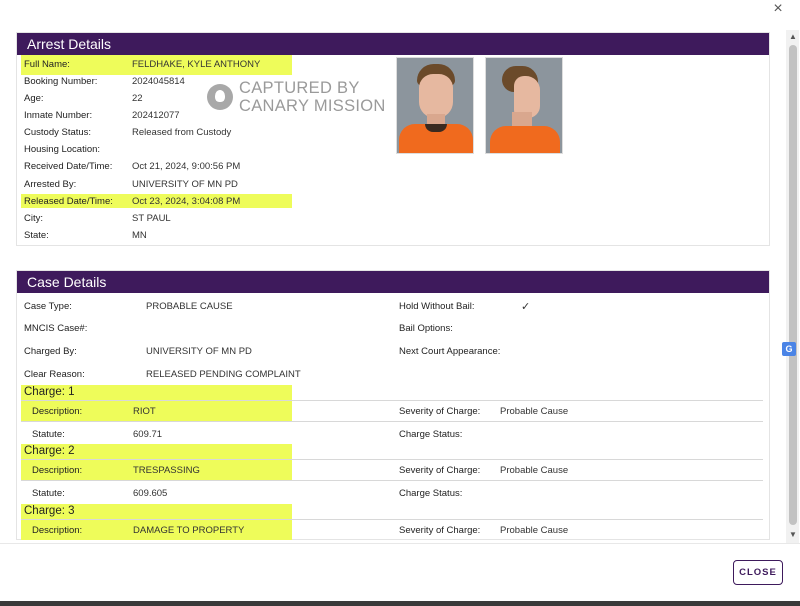 The height and width of the screenshot is (606, 800). What do you see at coordinates (33, 218) in the screenshot?
I see `city-label: City:` at bounding box center [33, 218].